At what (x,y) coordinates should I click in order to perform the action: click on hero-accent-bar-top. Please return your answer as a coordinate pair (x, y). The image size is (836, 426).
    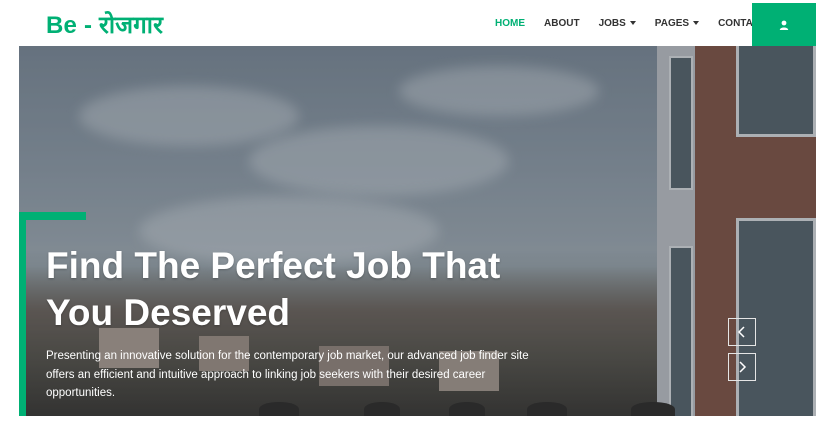
    Looking at the image, I should click on (52, 216).